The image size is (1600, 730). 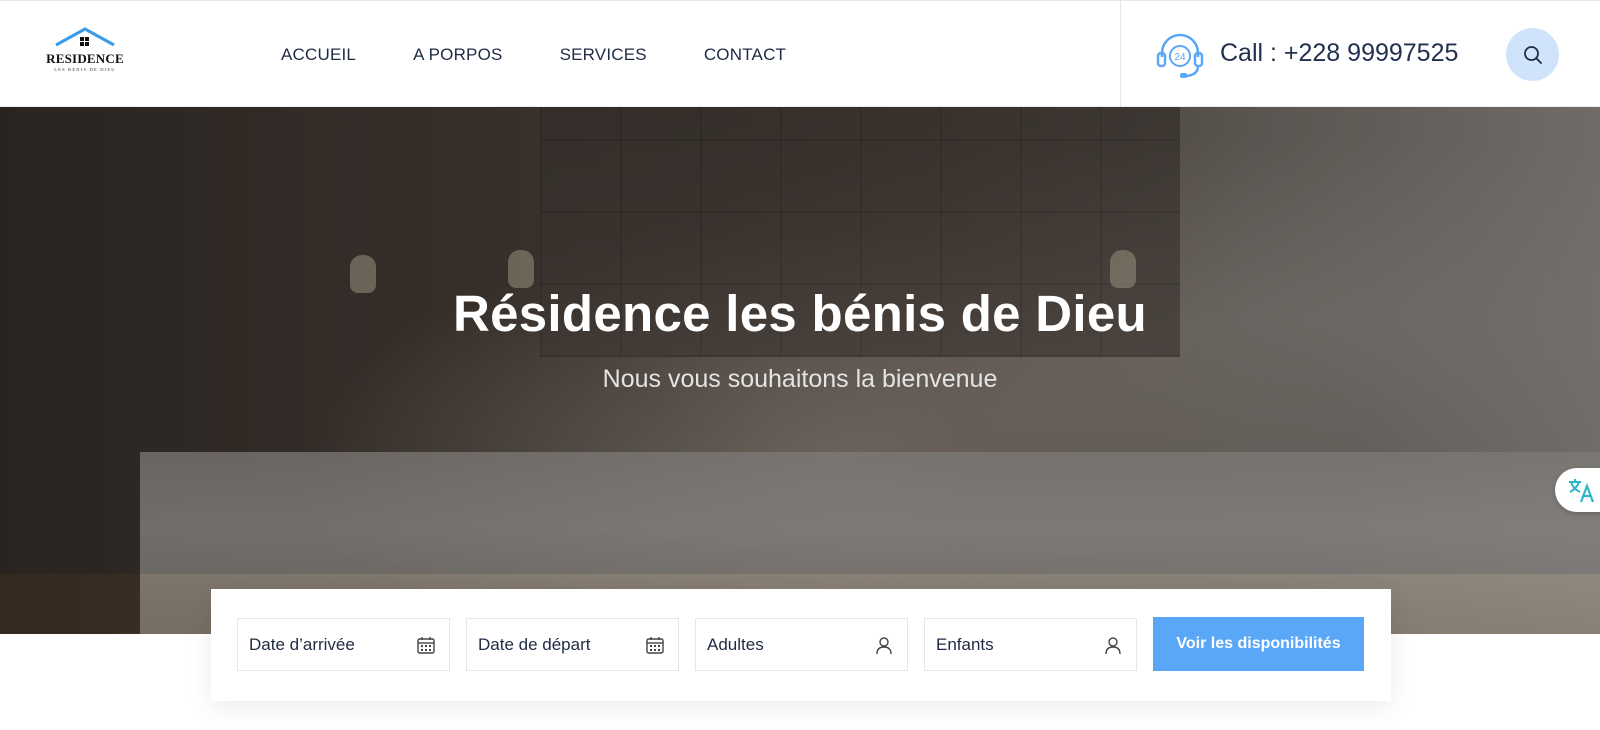 I want to click on children-label: Enfants, so click(x=965, y=644).